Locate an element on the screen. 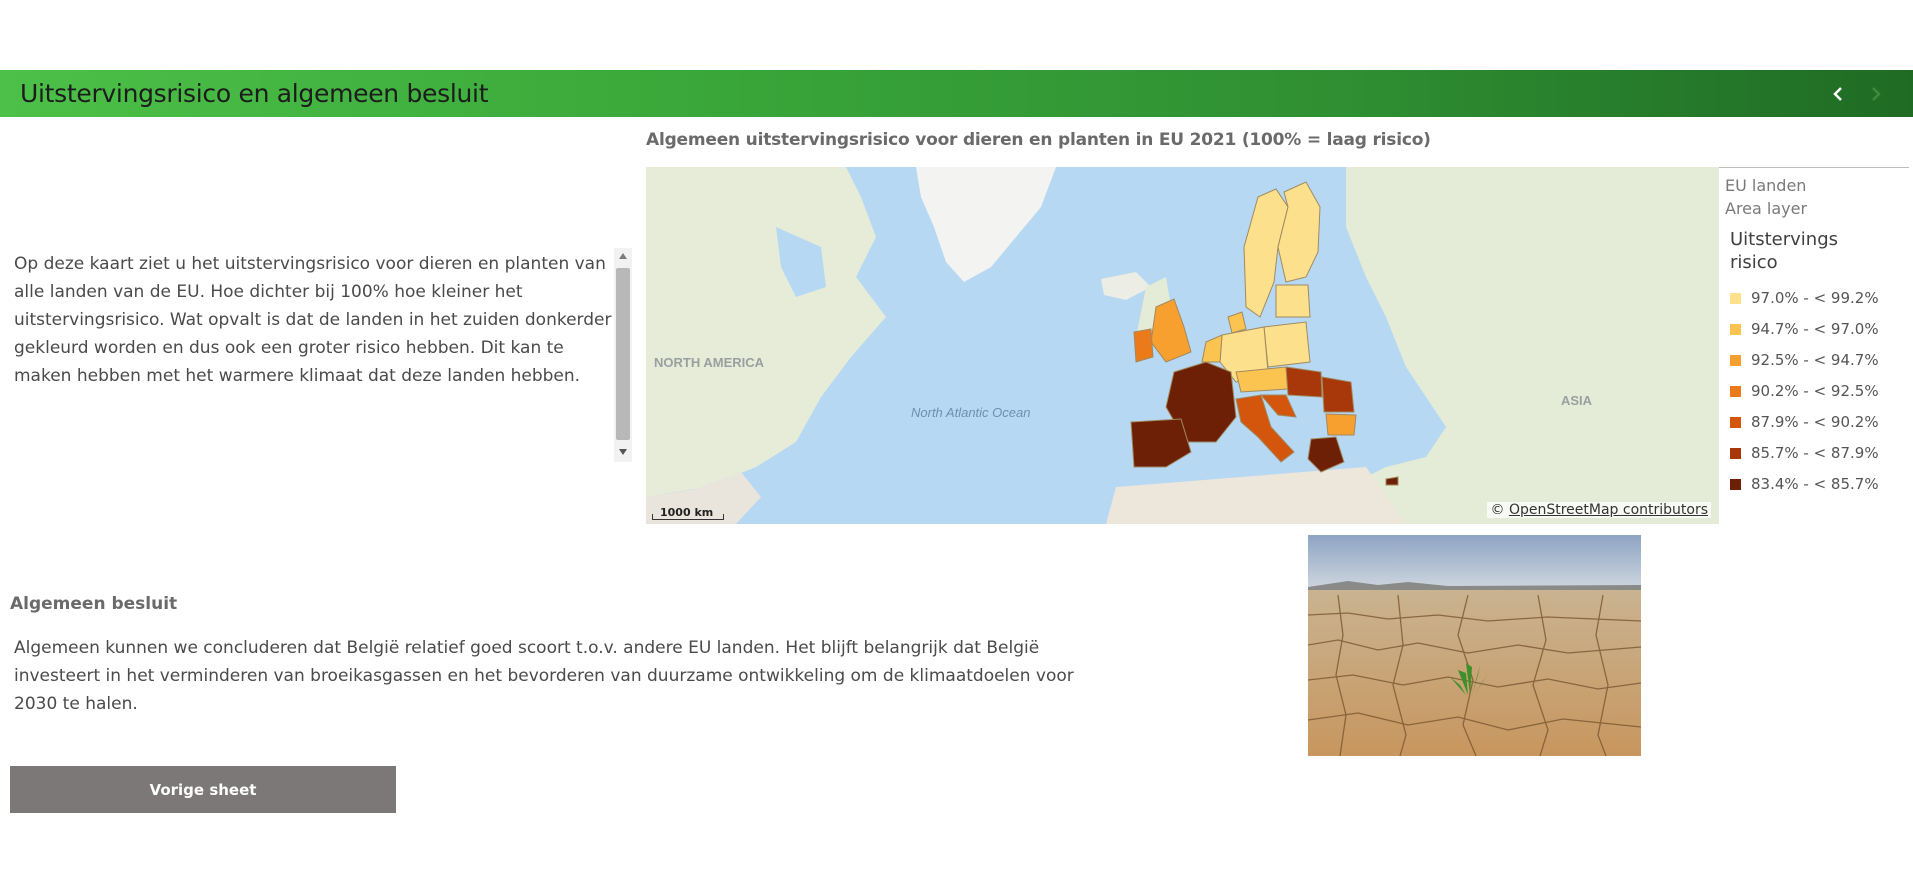 The width and height of the screenshot is (1913, 893). sheet-title: Uitstervingsrisico en algemeen besluit is located at coordinates (254, 93).